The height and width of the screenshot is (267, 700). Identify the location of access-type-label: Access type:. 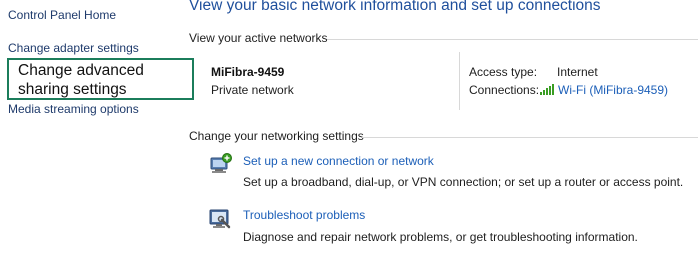
(503, 72).